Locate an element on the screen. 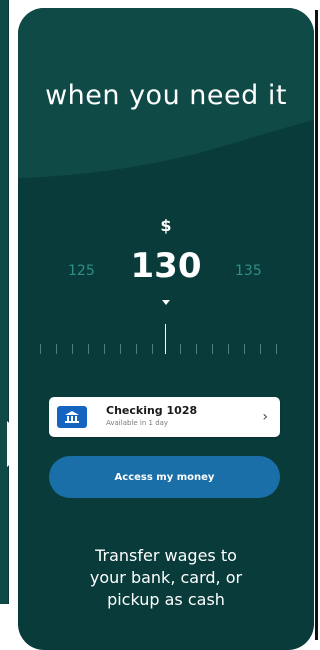 The height and width of the screenshot is (650, 320). account-availability: Available in 1 day is located at coordinates (137, 423).